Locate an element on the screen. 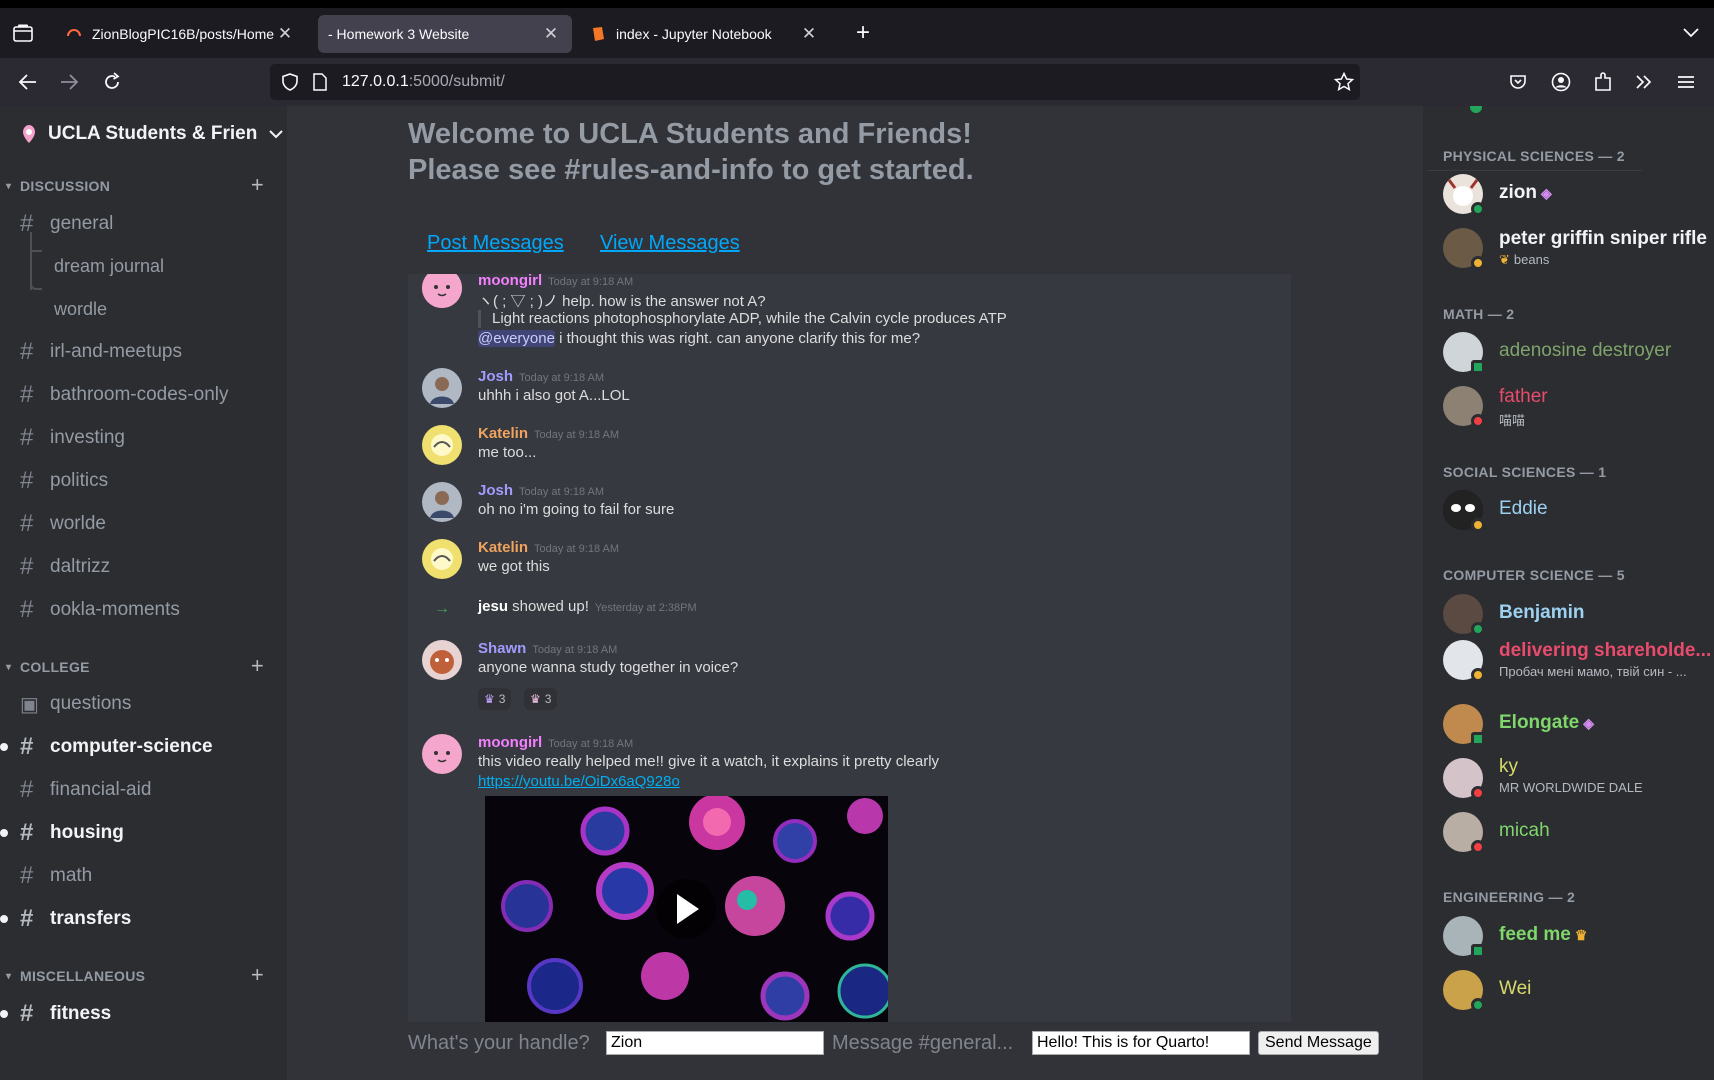  avatar is located at coordinates (442, 559).